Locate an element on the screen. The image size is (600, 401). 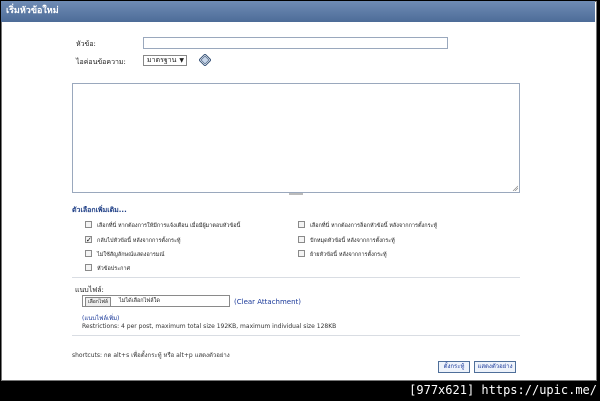
option-checkbox-move is located at coordinates (301, 253).